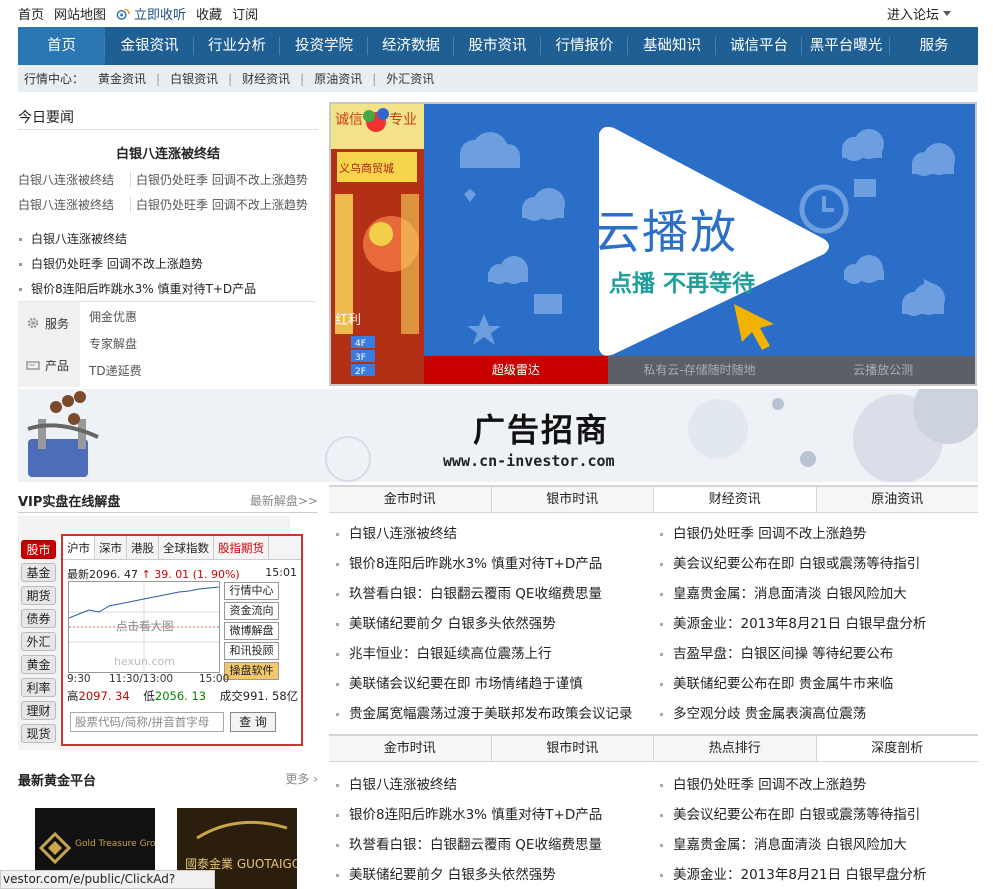 The image size is (993, 889). What do you see at coordinates (49, 323) in the screenshot?
I see `tab-service: 服务` at bounding box center [49, 323].